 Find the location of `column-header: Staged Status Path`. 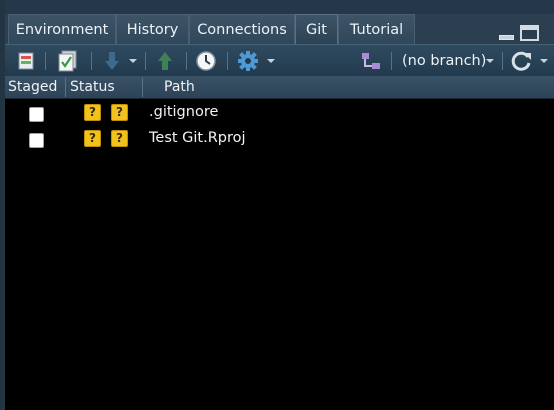

column-header: Staged Status Path is located at coordinates (279, 87).